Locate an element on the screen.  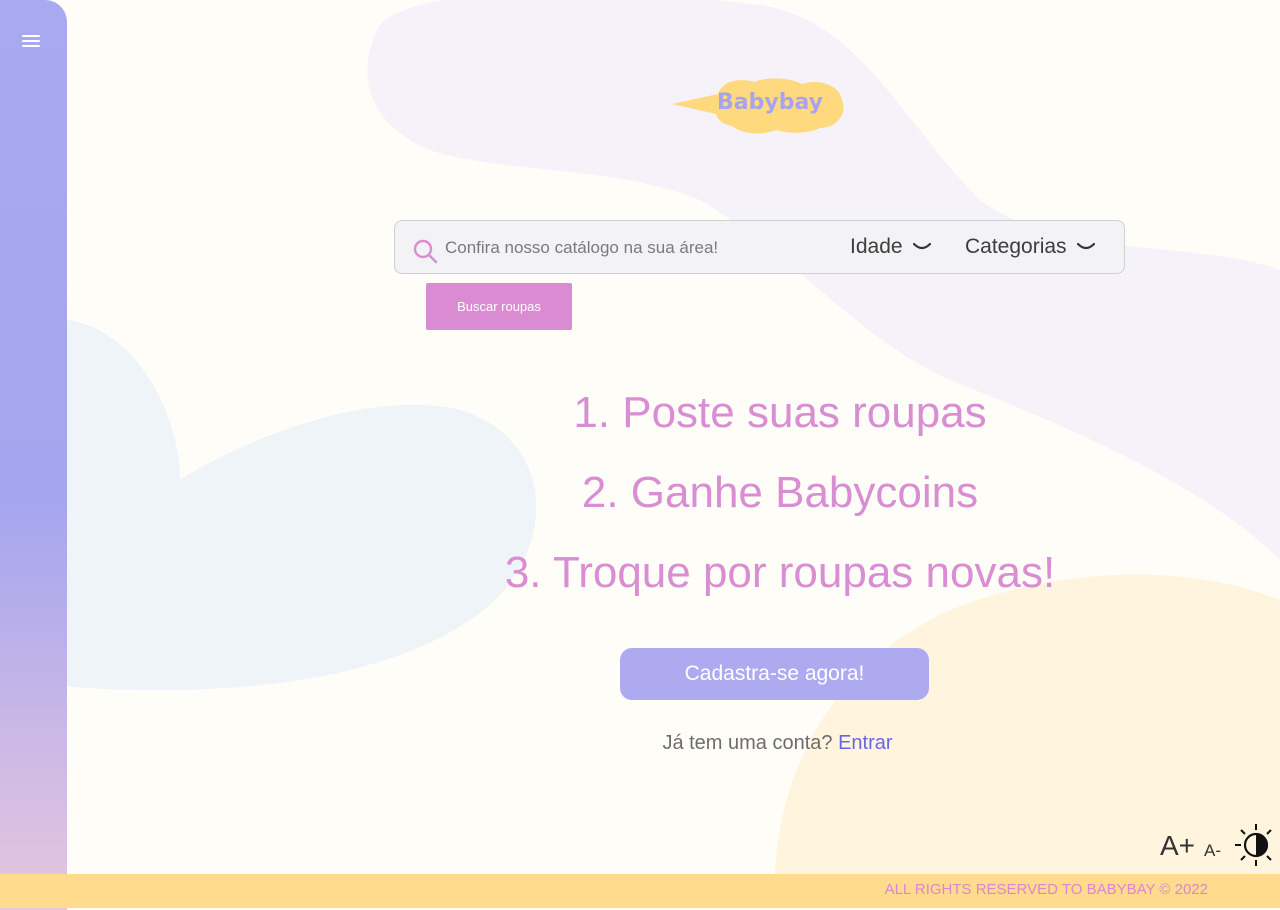
accessibility-controls: A+ A- is located at coordinates (1216, 847).